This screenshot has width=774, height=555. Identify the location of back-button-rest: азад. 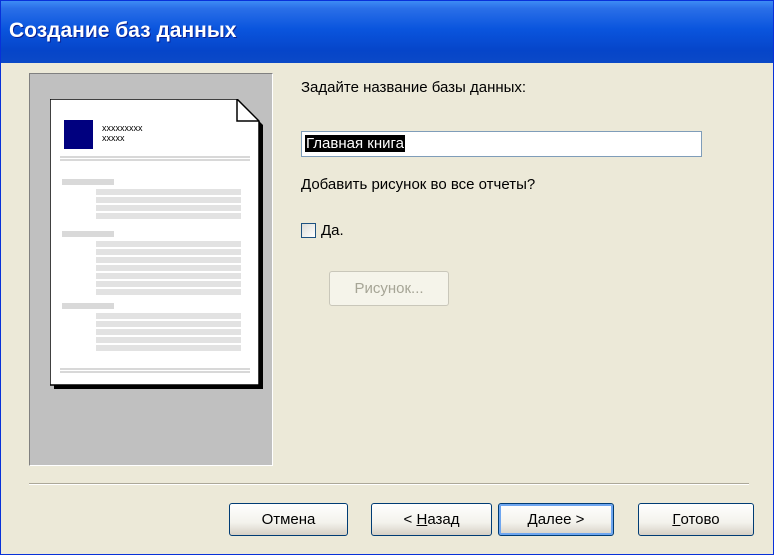
(443, 519).